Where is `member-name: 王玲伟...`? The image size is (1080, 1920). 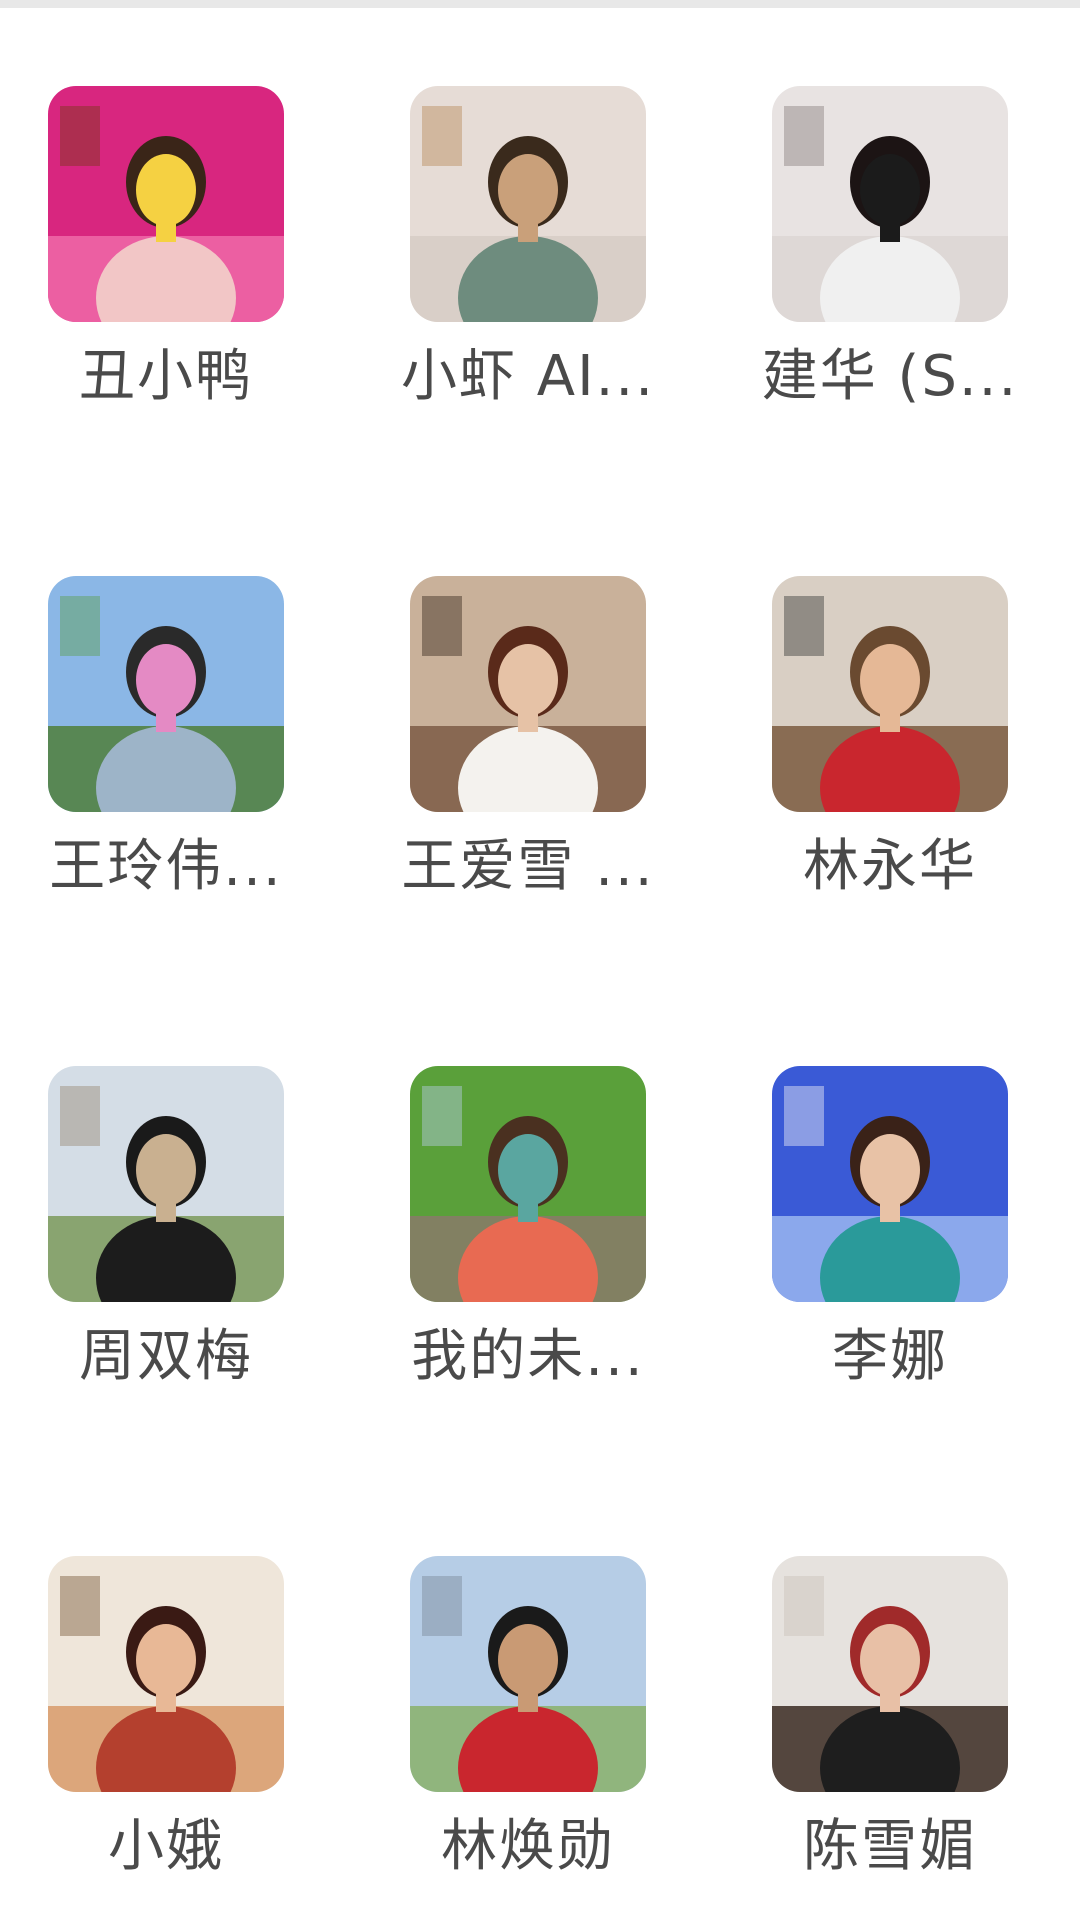 member-name: 王玲伟... is located at coordinates (166, 866).